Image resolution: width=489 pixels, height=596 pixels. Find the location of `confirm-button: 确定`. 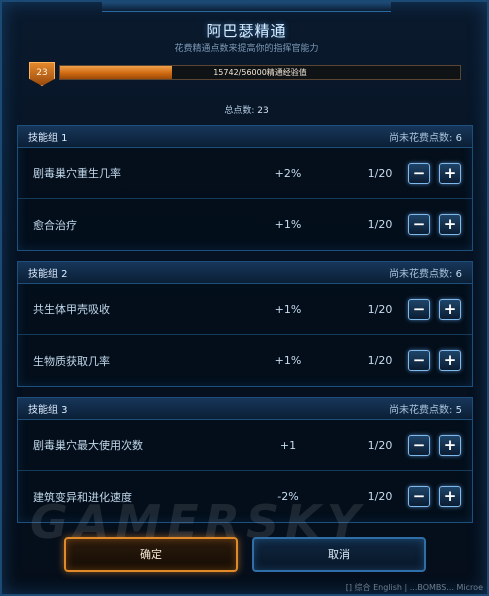

confirm-button: 确定 is located at coordinates (151, 554).